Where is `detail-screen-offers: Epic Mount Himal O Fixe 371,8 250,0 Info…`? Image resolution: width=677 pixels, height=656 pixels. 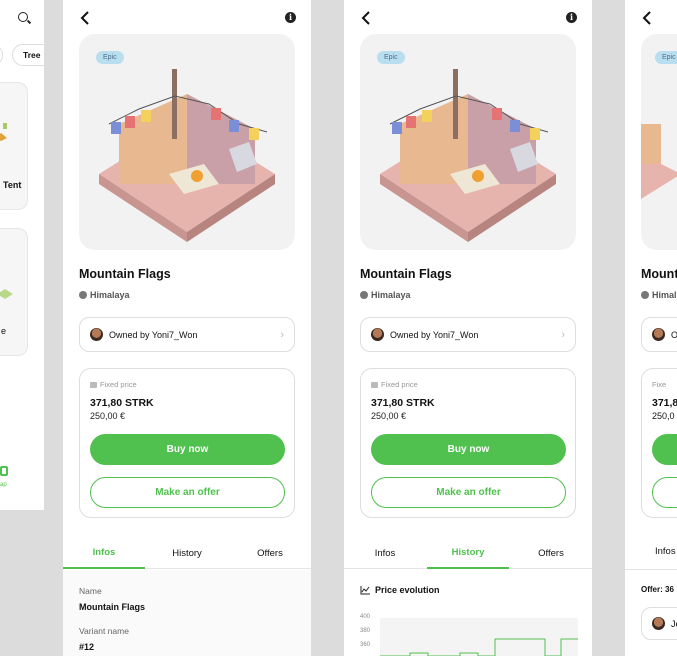 detail-screen-offers: Epic Mount Himal O Fixe 371,8 250,0 Info… is located at coordinates (651, 328).